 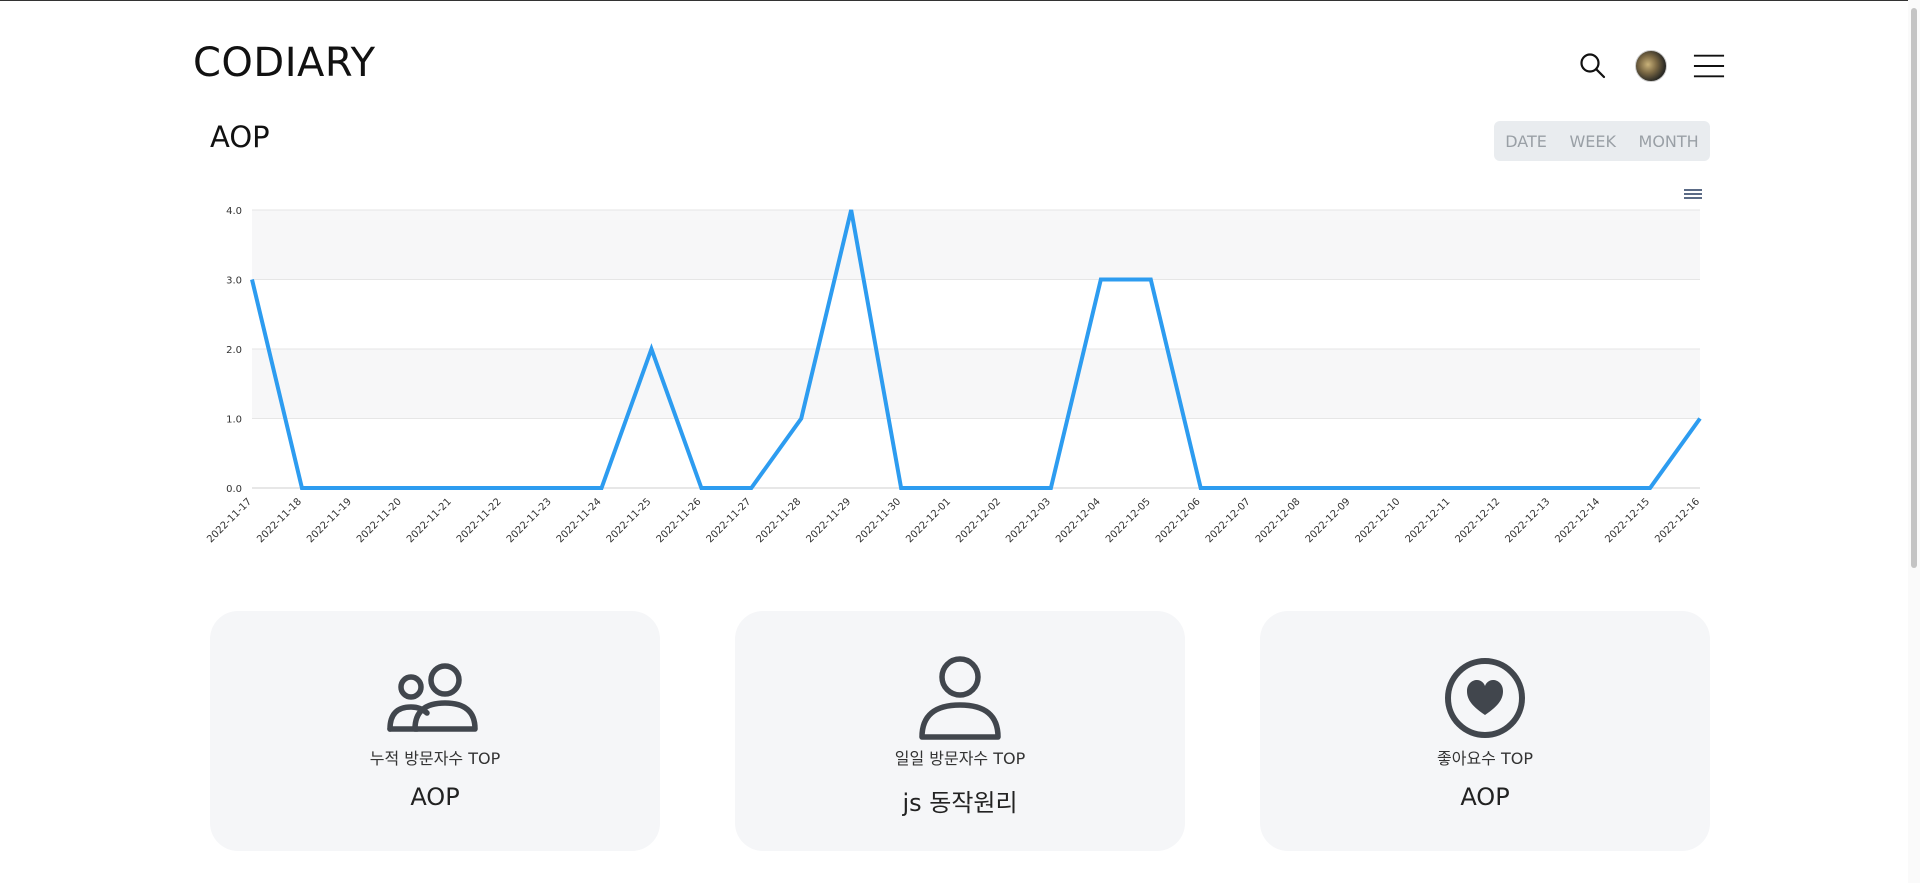 I want to click on card-label: 좋아요수 TOP, so click(x=1485, y=758).